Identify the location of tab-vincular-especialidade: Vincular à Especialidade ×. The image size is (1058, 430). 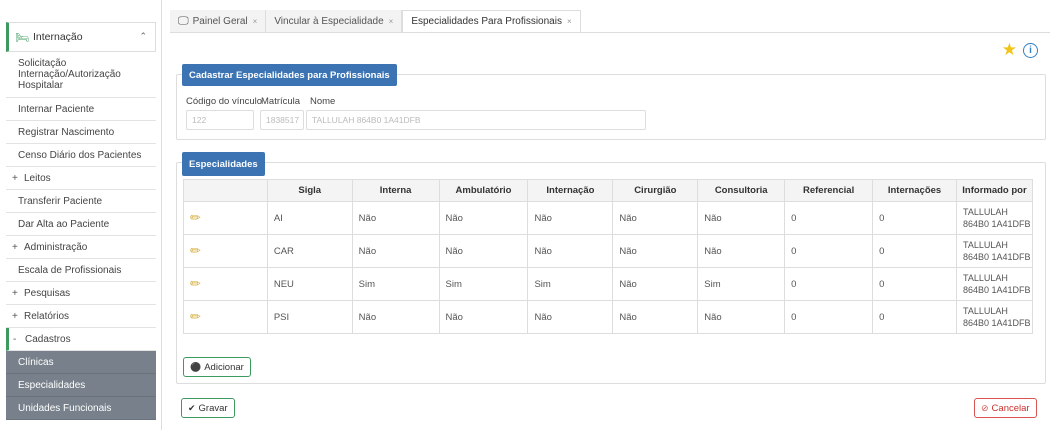
(334, 21).